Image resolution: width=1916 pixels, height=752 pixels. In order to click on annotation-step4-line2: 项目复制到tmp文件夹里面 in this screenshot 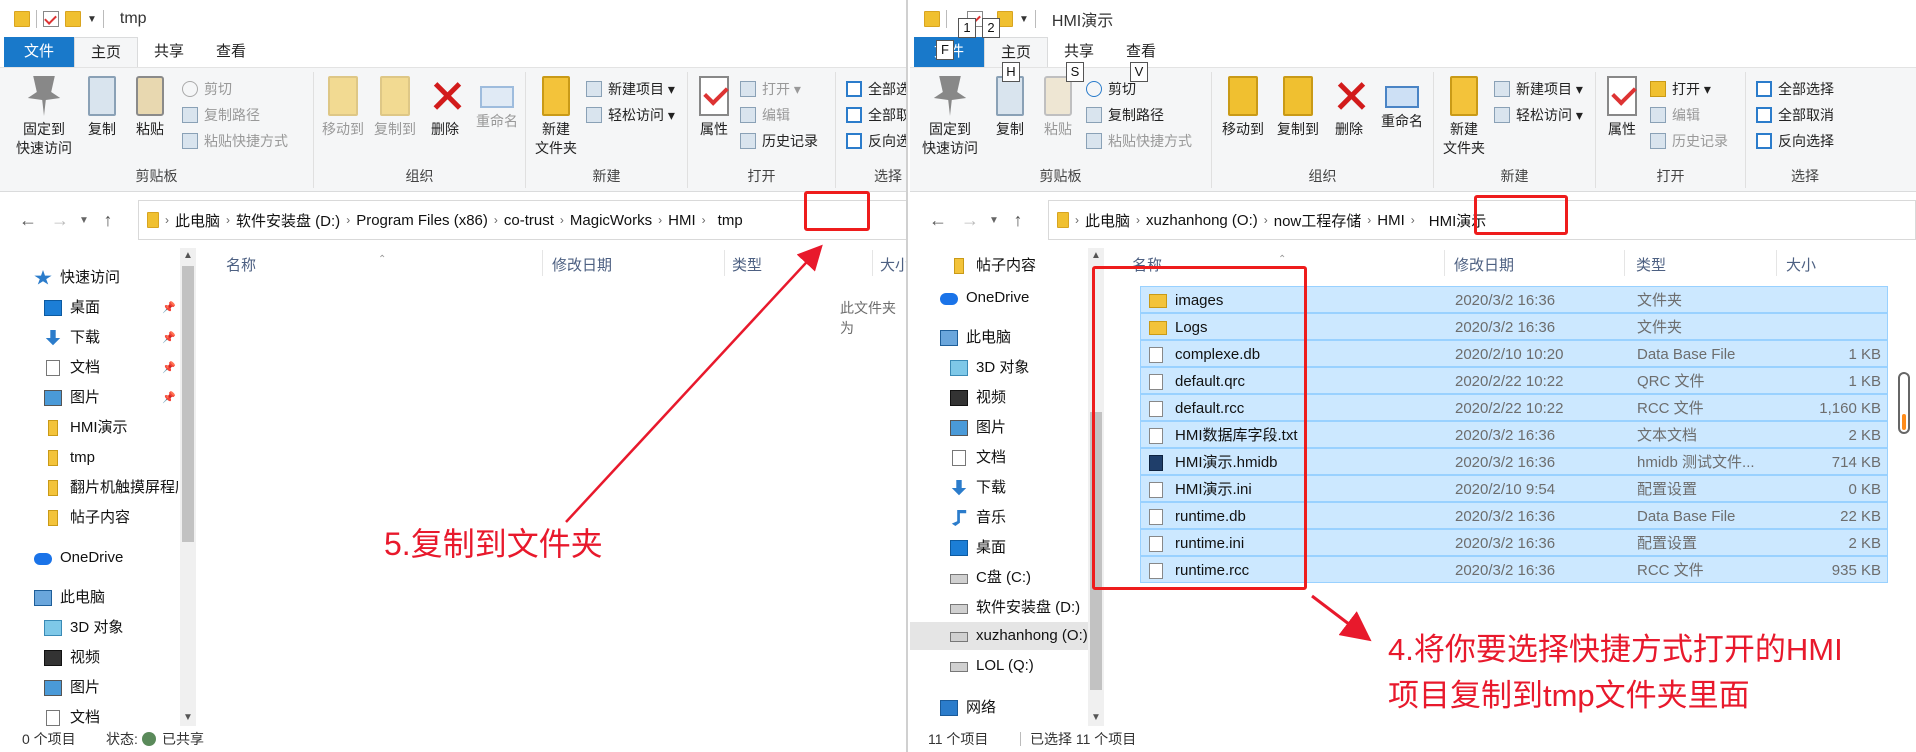, I will do `click(1569, 695)`.